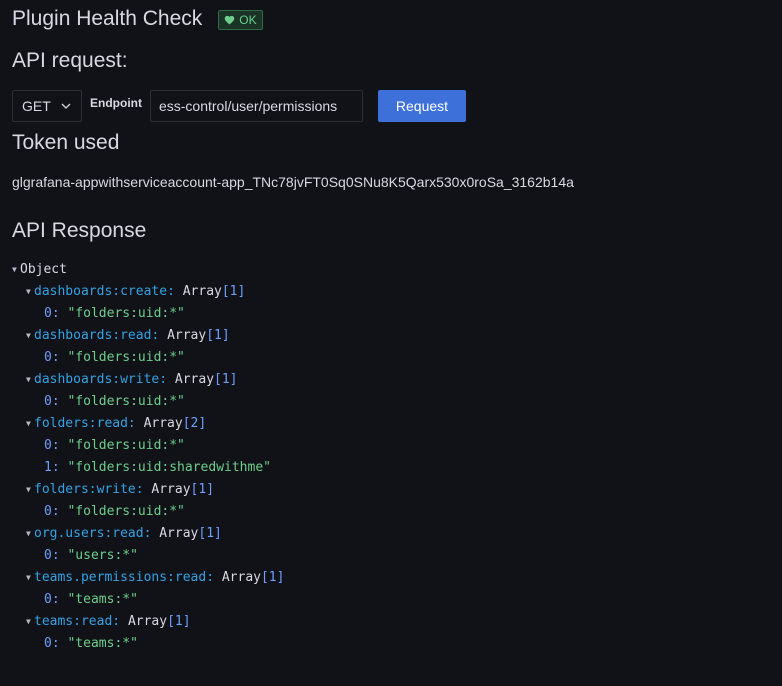  What do you see at coordinates (230, 20) in the screenshot?
I see `heart-icon` at bounding box center [230, 20].